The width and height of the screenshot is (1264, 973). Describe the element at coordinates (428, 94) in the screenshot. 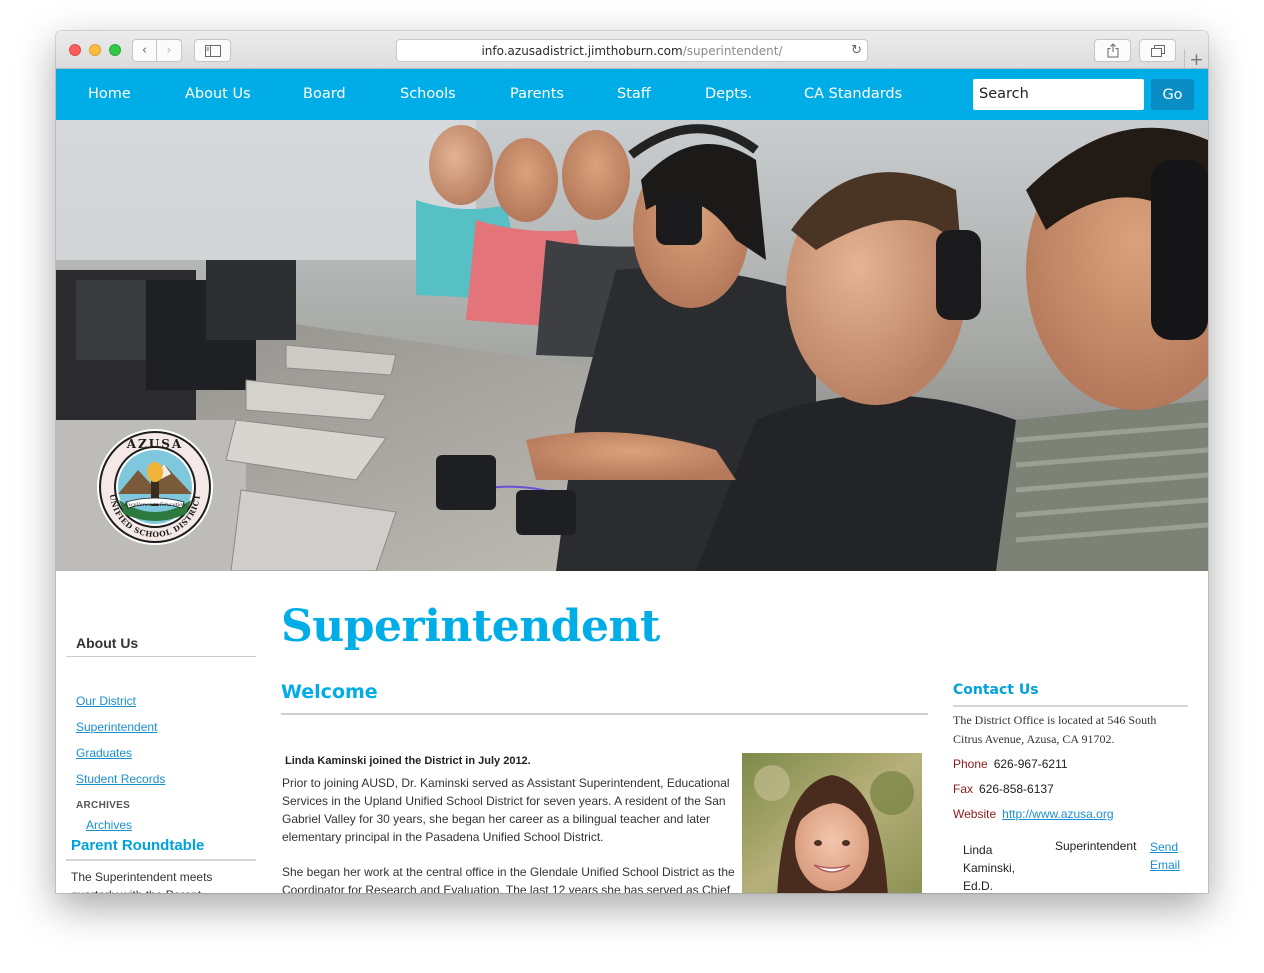

I see `nav-schools: Schools` at that location.